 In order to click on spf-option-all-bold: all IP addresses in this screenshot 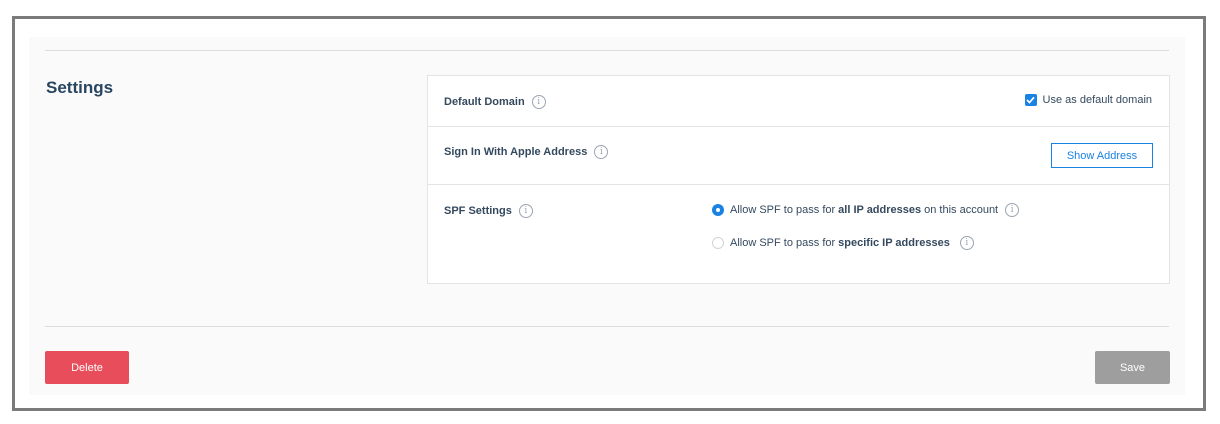, I will do `click(880, 210)`.